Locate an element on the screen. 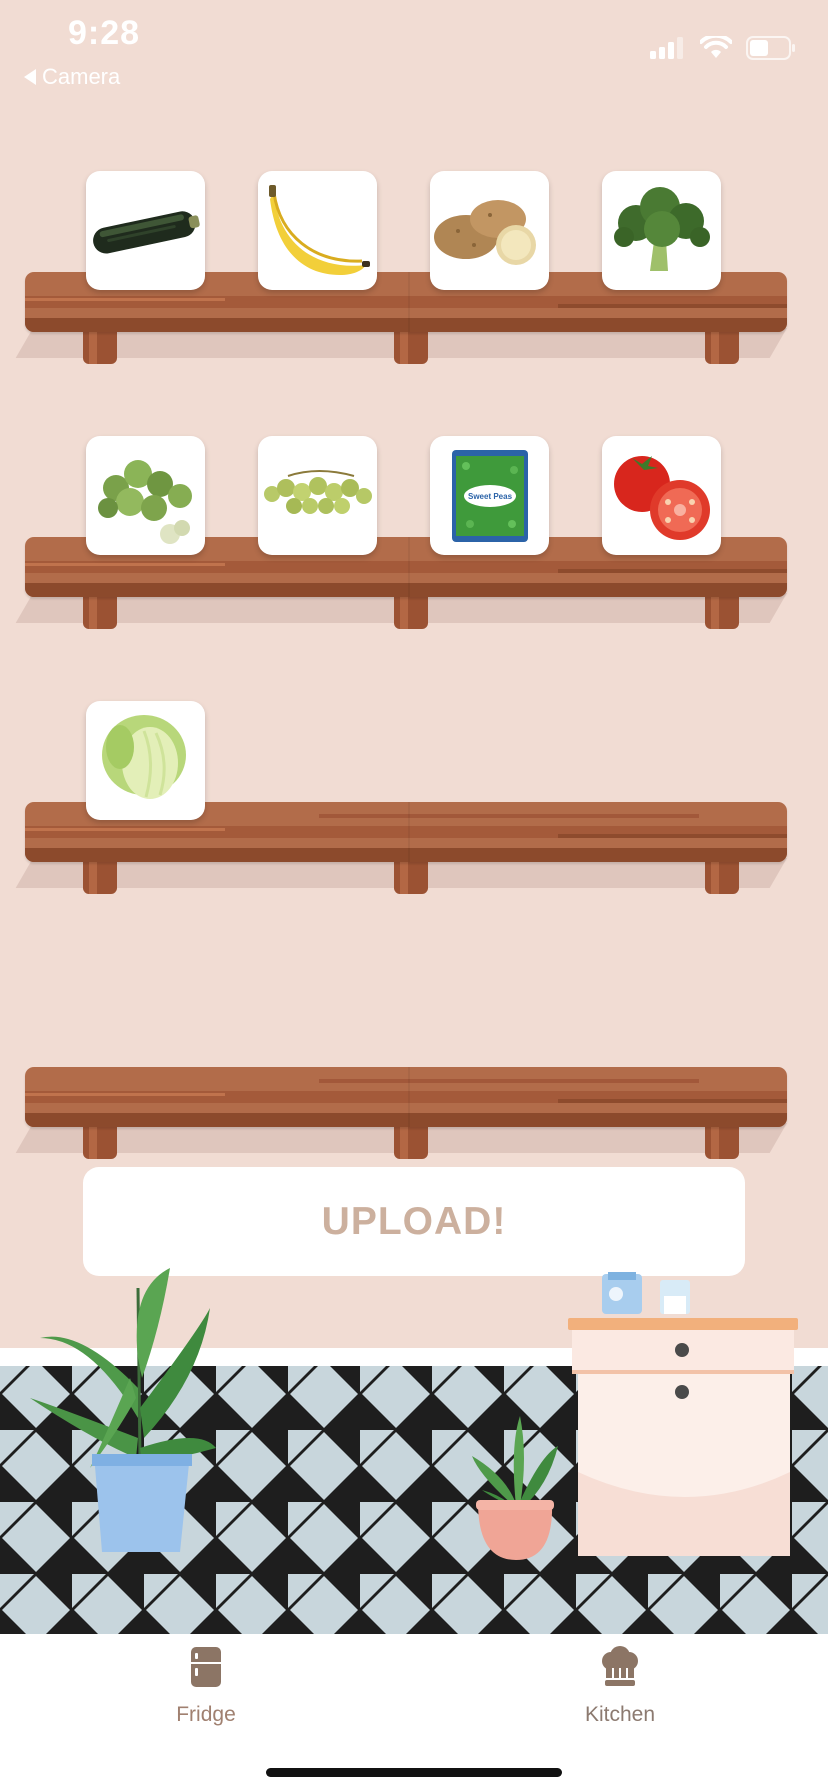 Image resolution: width=828 pixels, height=1792 pixels. tomatoes-image is located at coordinates (662, 498).